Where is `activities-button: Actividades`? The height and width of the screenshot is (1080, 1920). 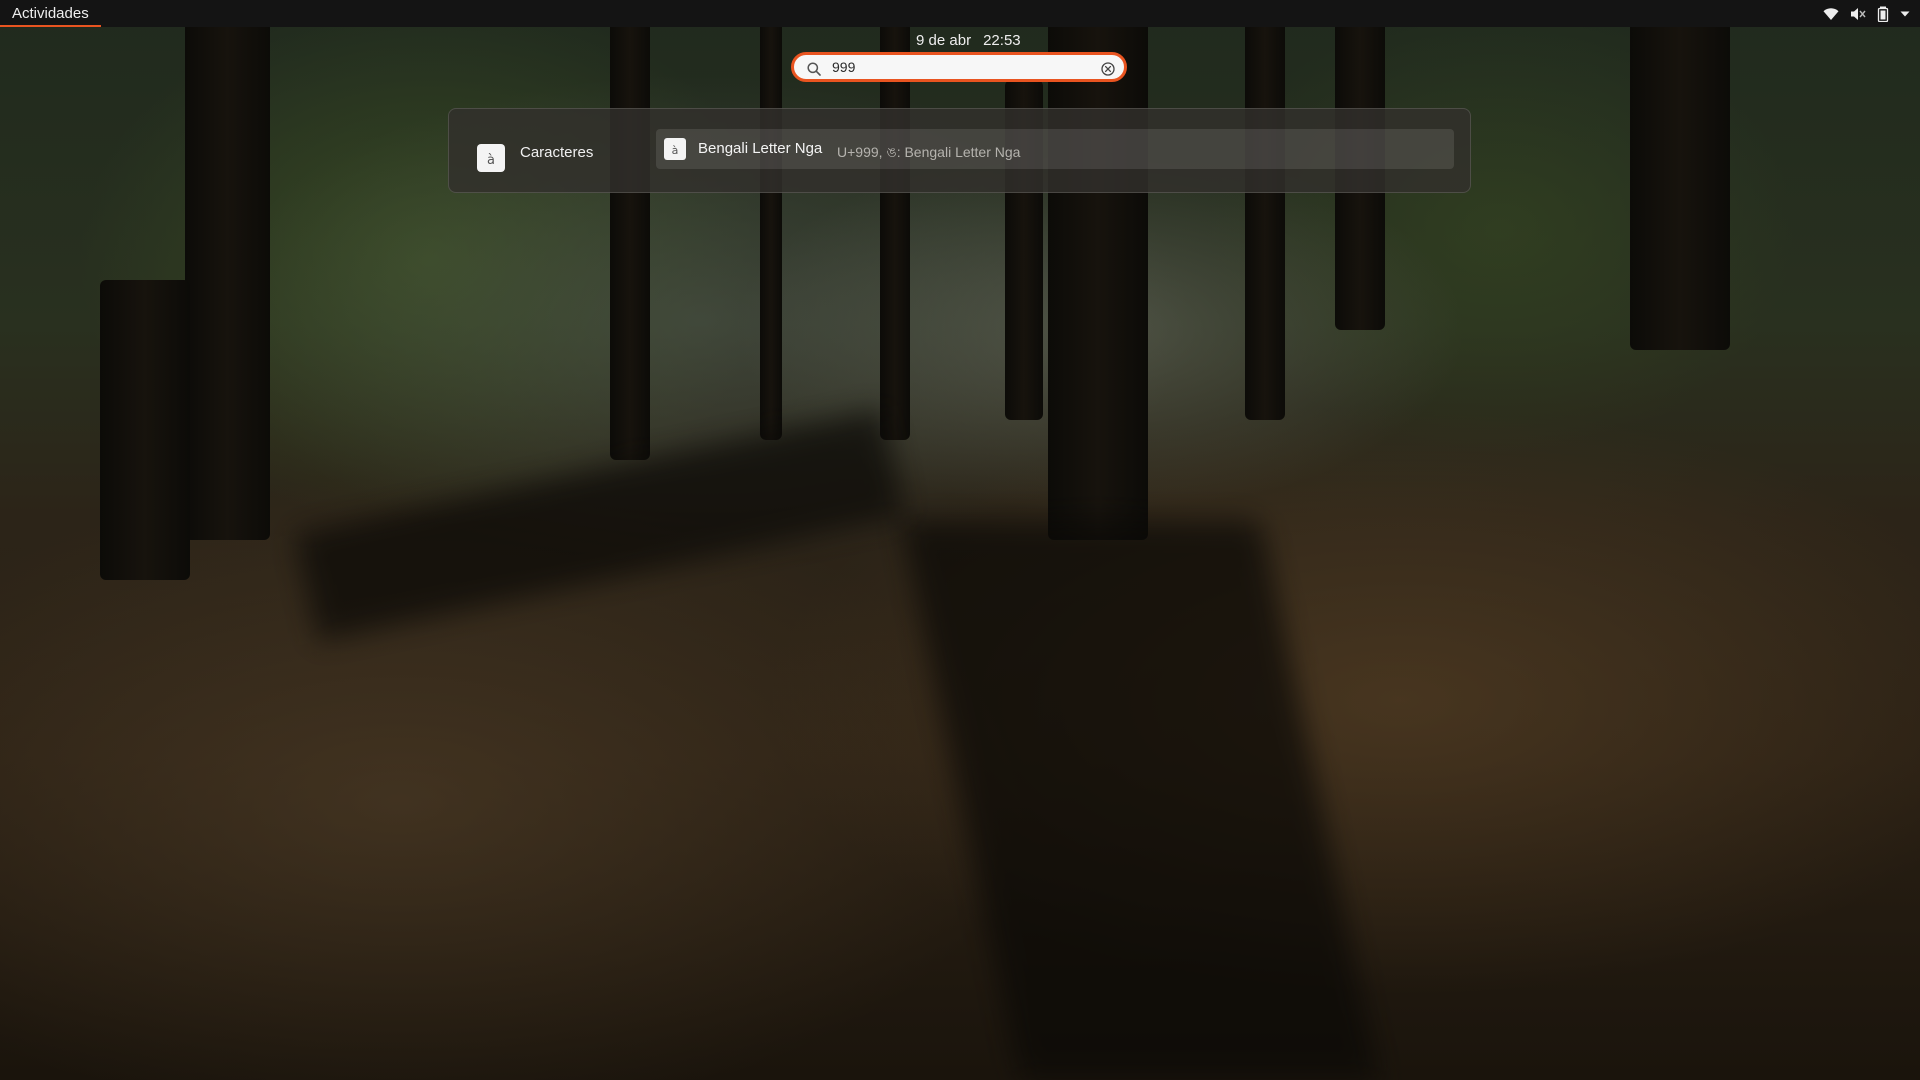 activities-button: Actividades is located at coordinates (50, 13).